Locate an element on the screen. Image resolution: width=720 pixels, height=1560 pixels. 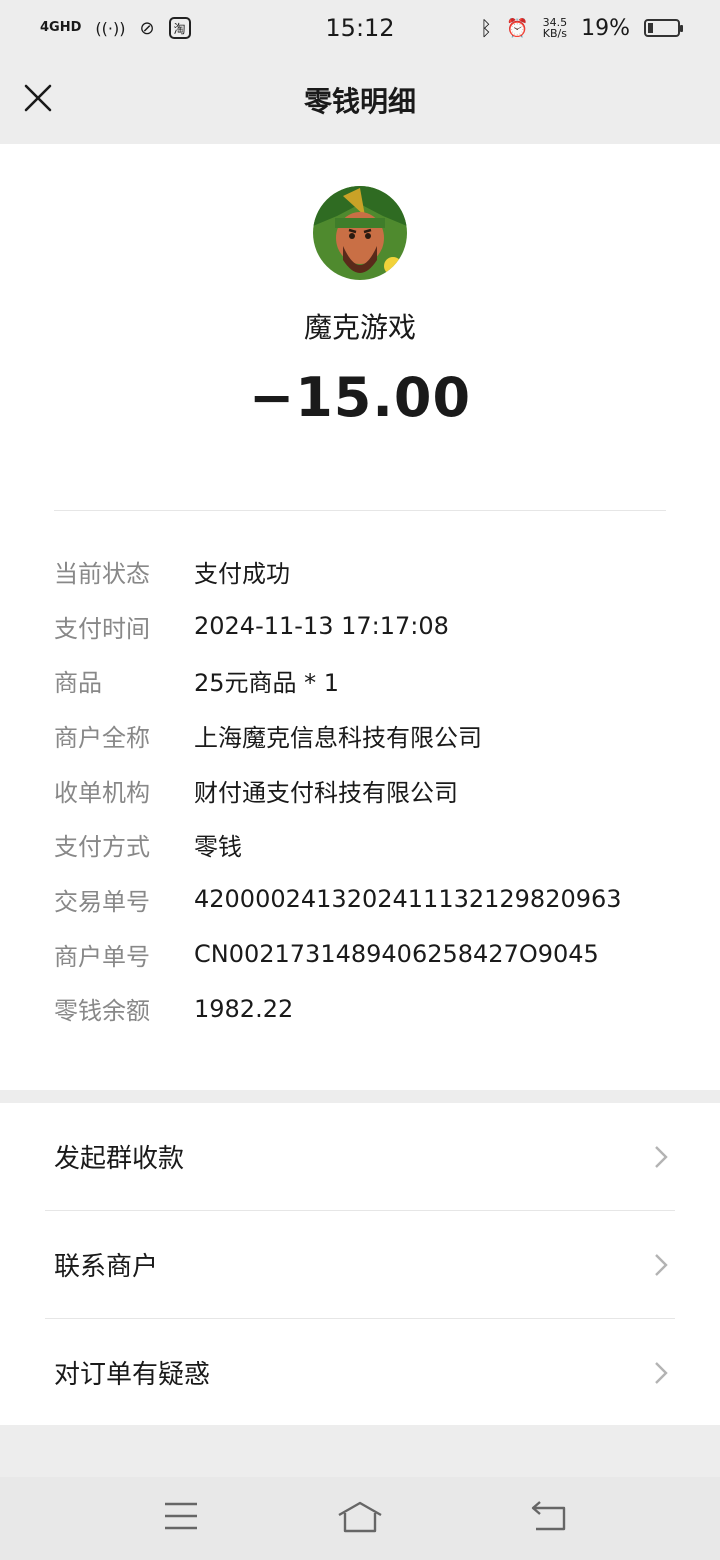
detail-label: 当前状态 is located at coordinates (102, 573).